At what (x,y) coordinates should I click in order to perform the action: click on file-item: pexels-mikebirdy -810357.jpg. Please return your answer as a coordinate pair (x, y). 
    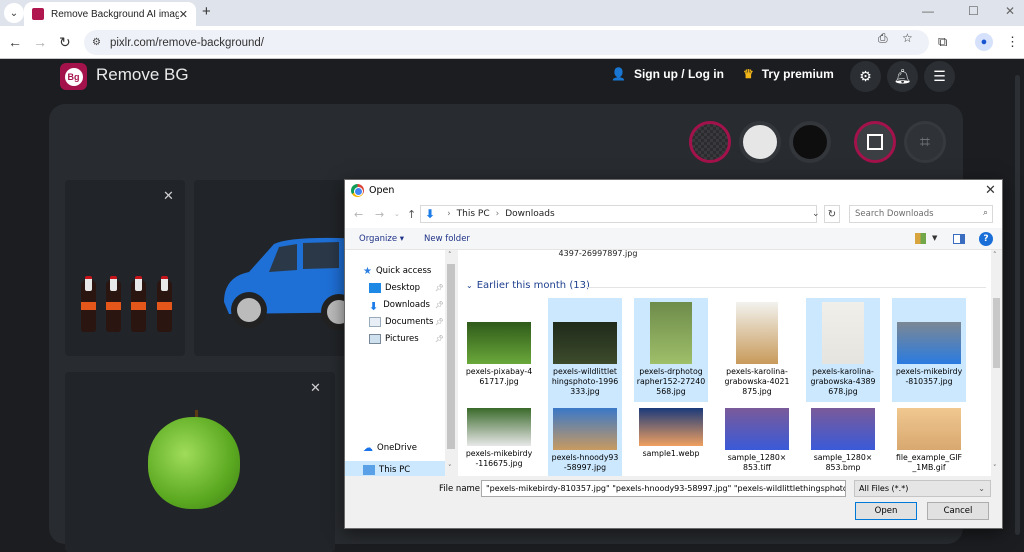
    Looking at the image, I should click on (929, 350).